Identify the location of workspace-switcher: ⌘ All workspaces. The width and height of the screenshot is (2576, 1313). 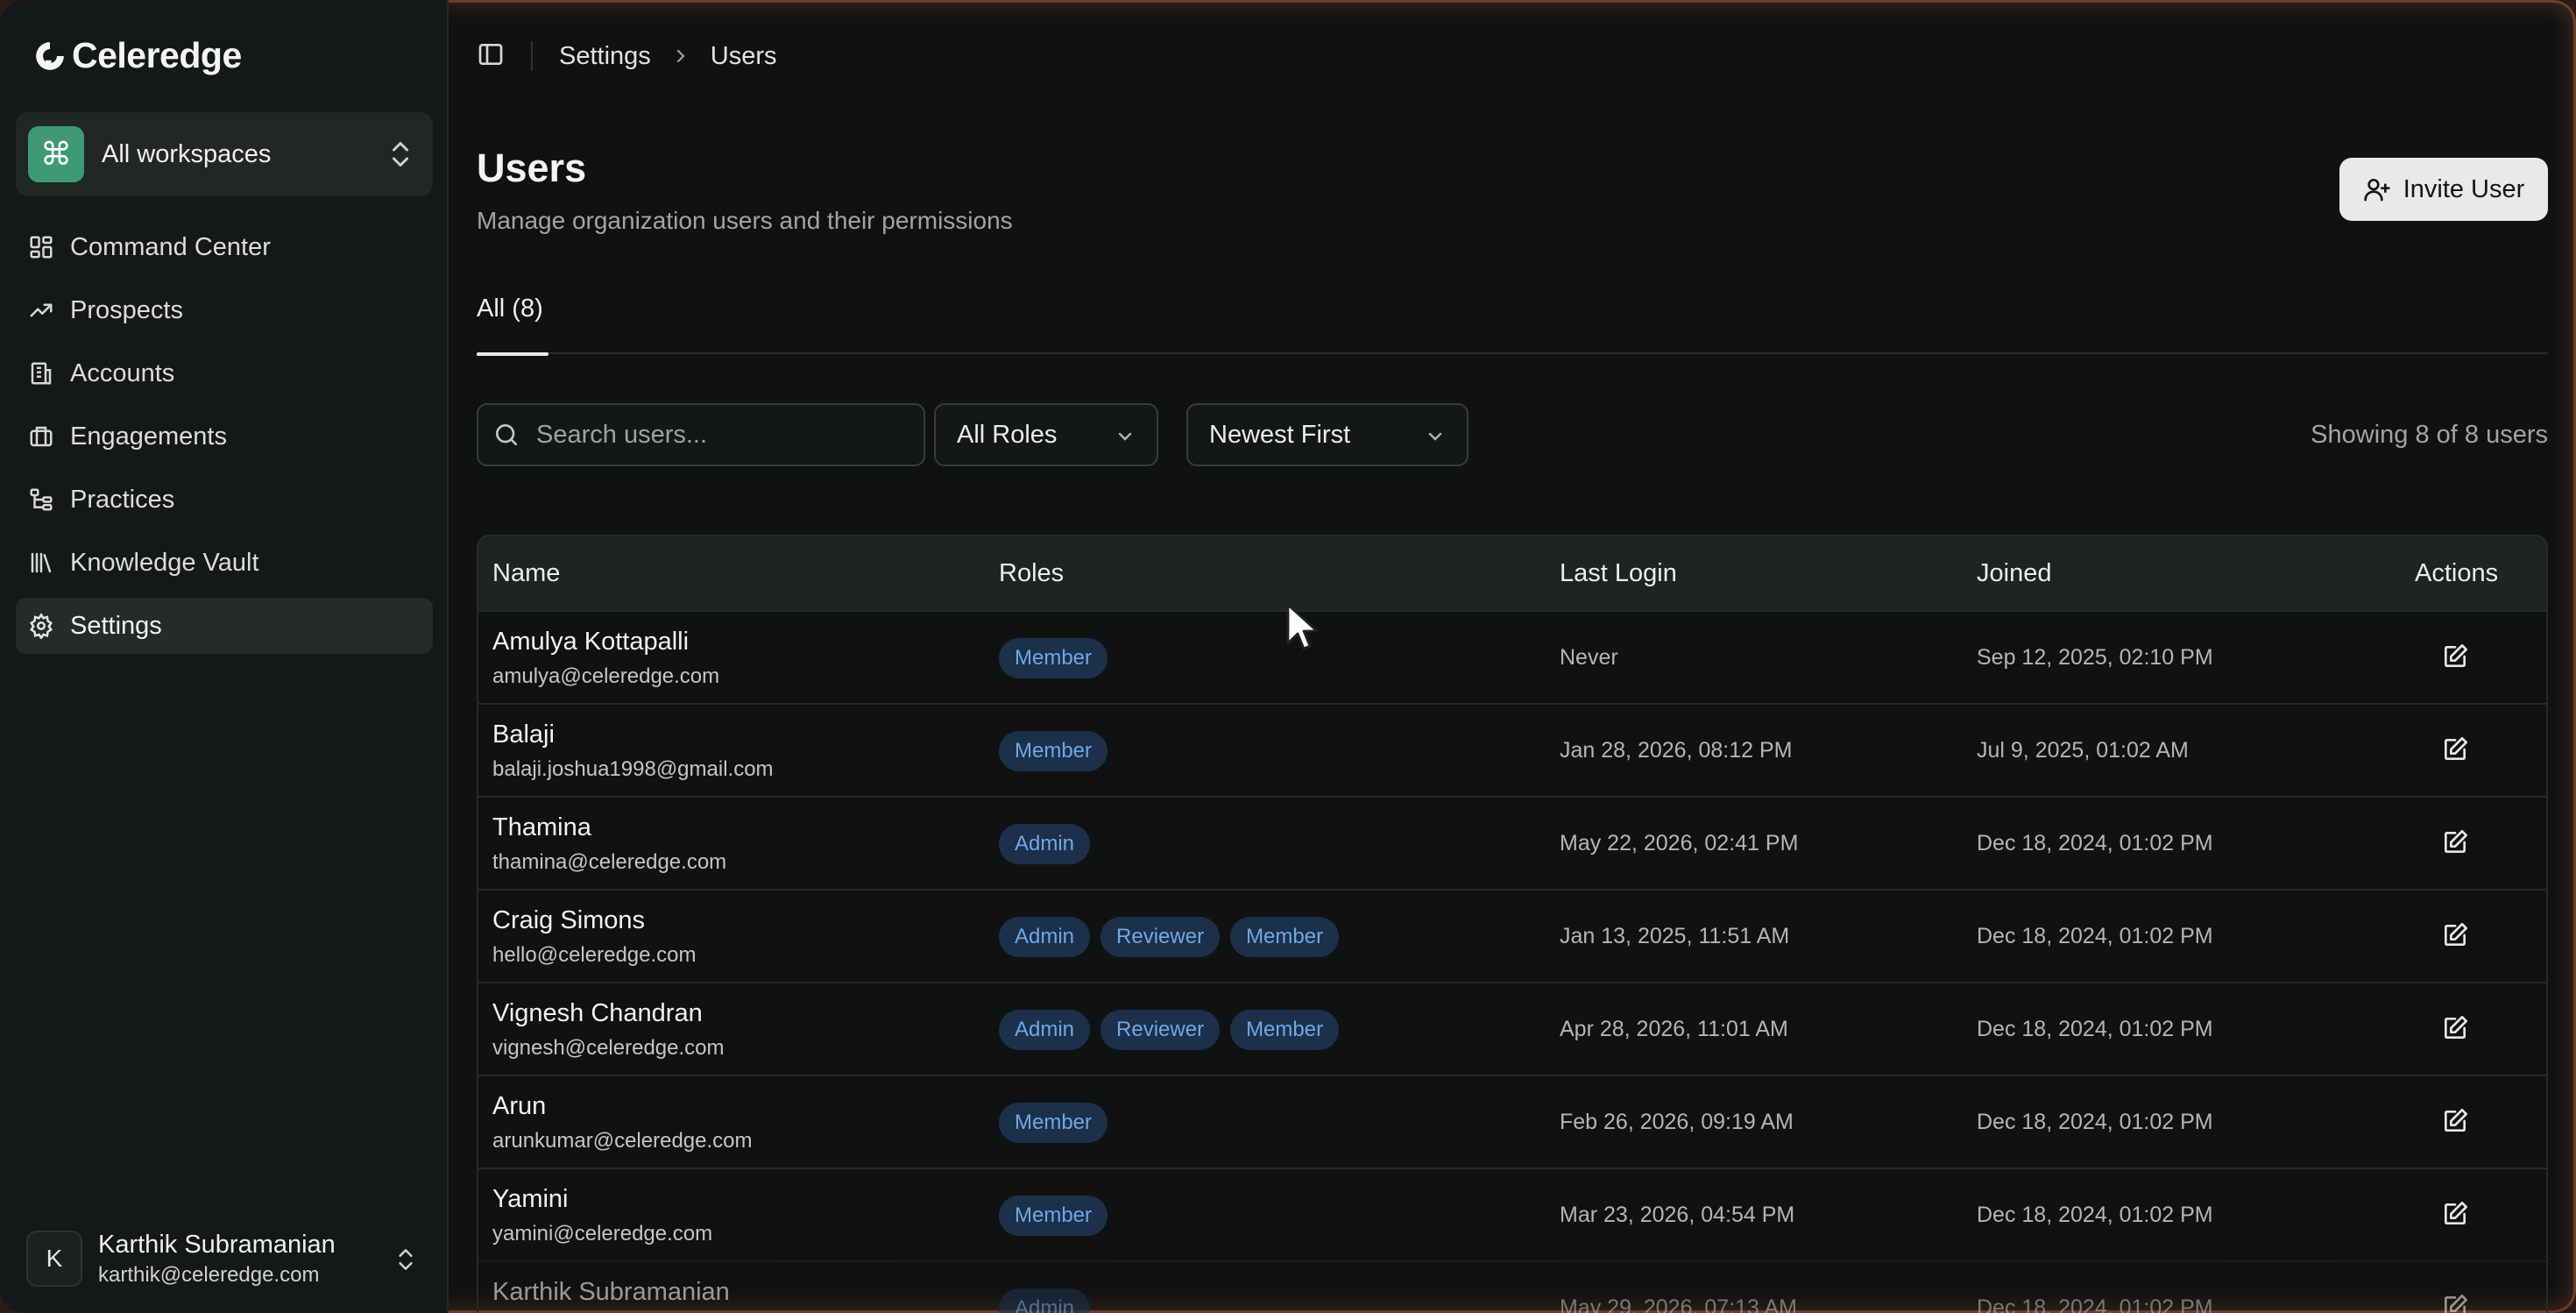
(224, 154).